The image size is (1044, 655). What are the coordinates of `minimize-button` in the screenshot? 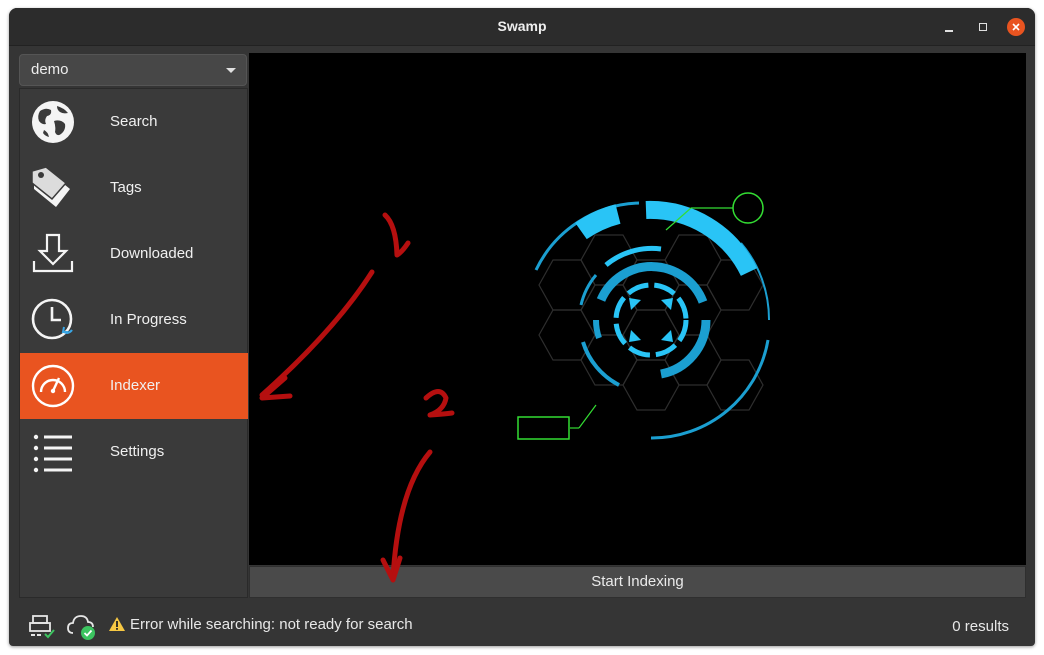 It's located at (949, 27).